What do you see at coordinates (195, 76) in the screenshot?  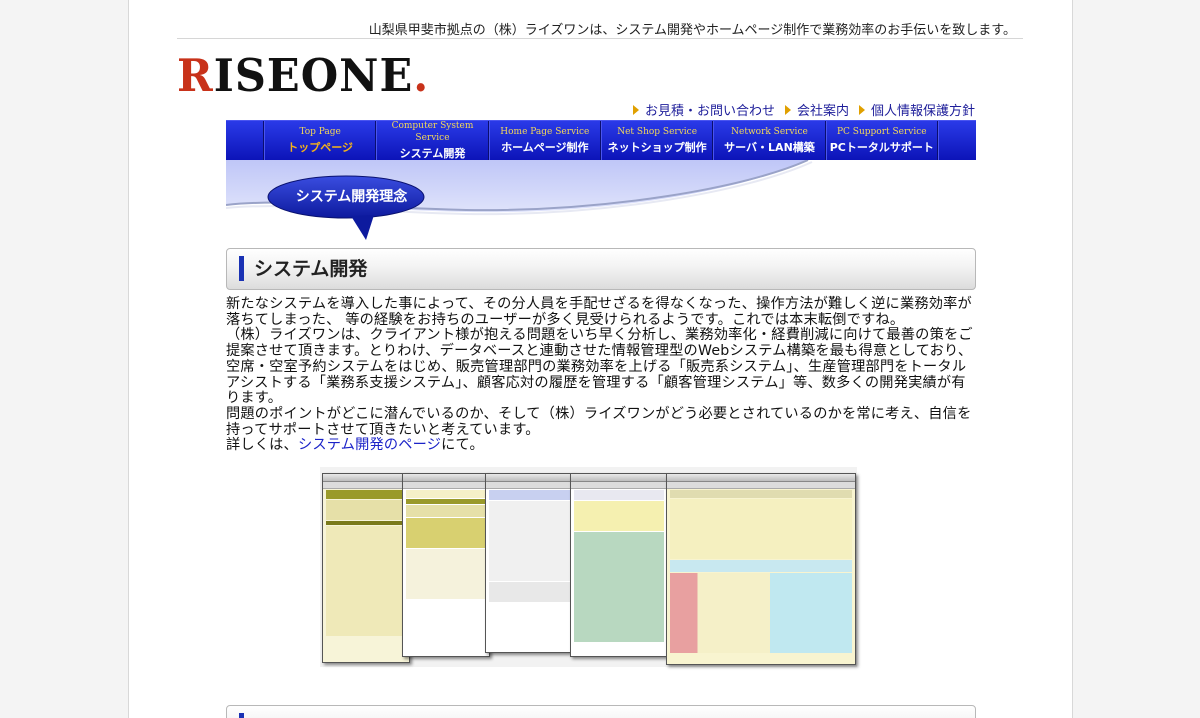 I see `logo-letter-r: R` at bounding box center [195, 76].